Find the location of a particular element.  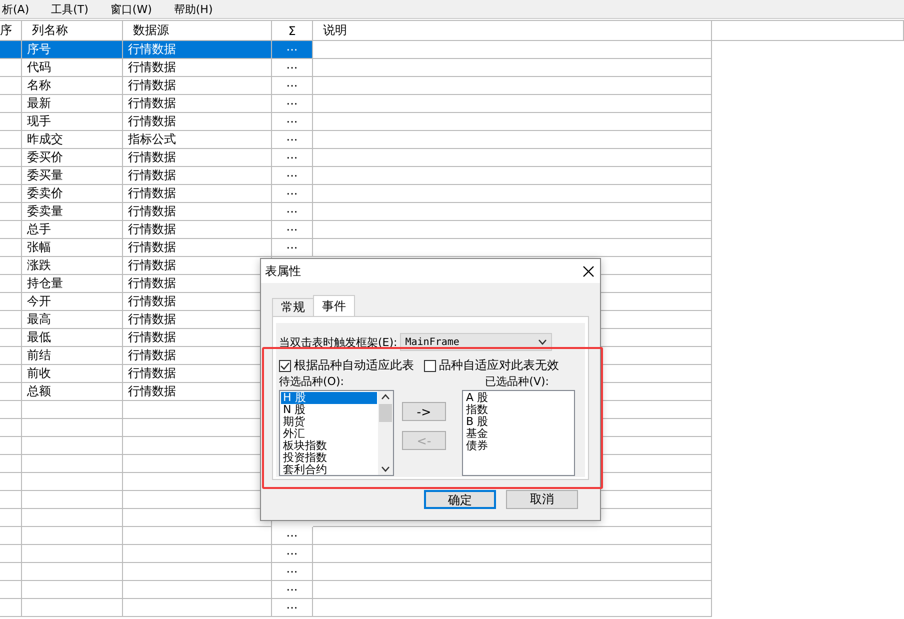

list-item: H 股 is located at coordinates (329, 398).